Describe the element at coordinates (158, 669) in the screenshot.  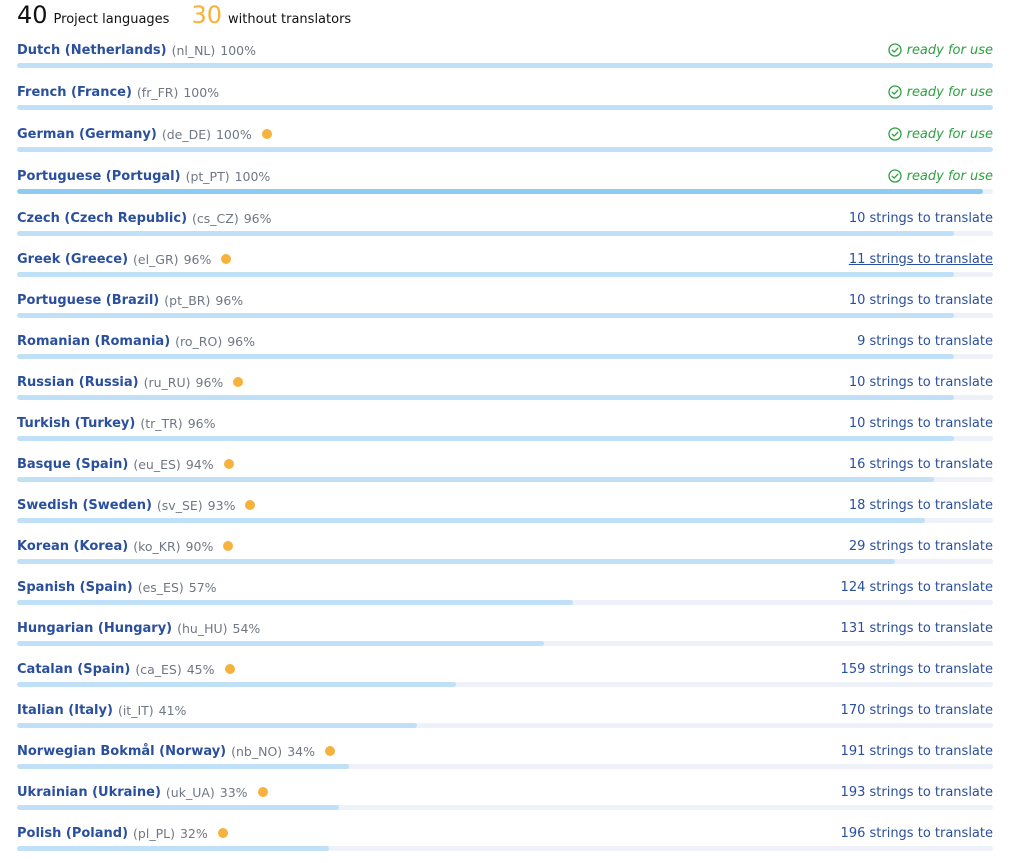
I see `language-code: (ca_ES)` at that location.